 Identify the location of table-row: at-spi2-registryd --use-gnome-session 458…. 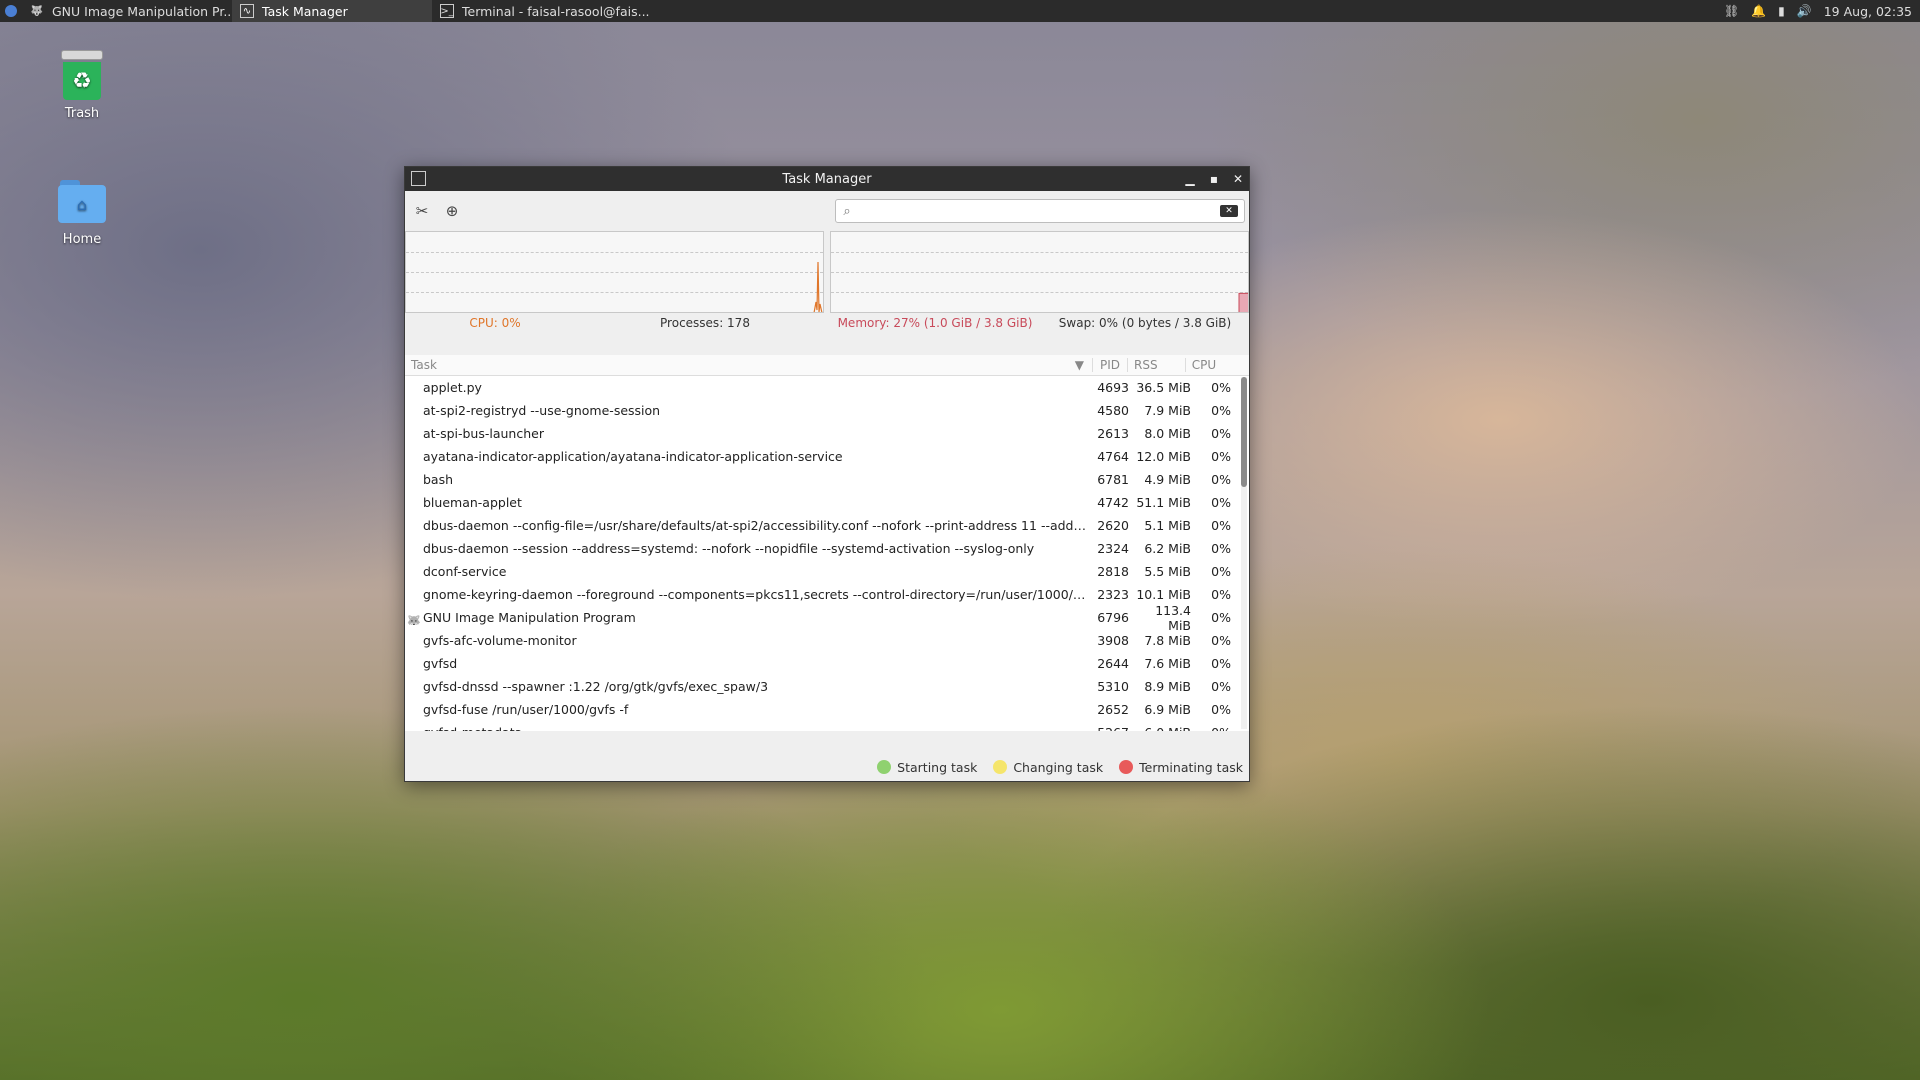
(827, 410).